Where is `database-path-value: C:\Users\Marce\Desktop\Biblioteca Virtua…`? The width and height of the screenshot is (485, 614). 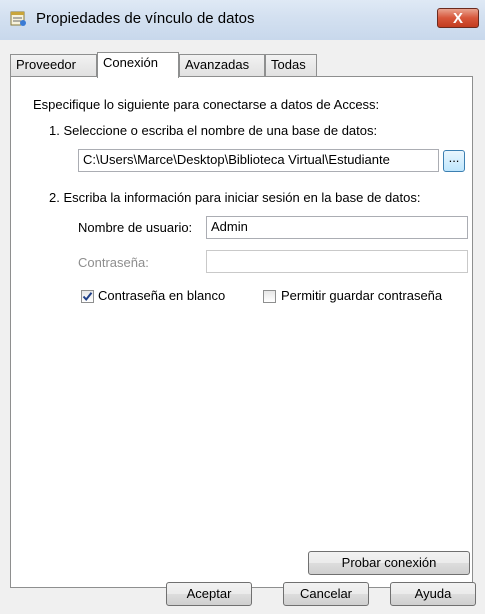
database-path-value: C:\Users\Marce\Desktop\Biblioteca Virtua… is located at coordinates (236, 159).